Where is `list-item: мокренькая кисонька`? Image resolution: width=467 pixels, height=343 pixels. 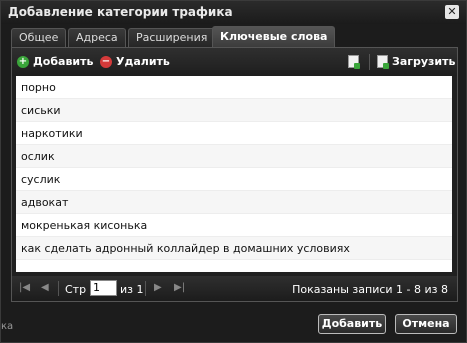 list-item: мокренькая кисонька is located at coordinates (234, 225).